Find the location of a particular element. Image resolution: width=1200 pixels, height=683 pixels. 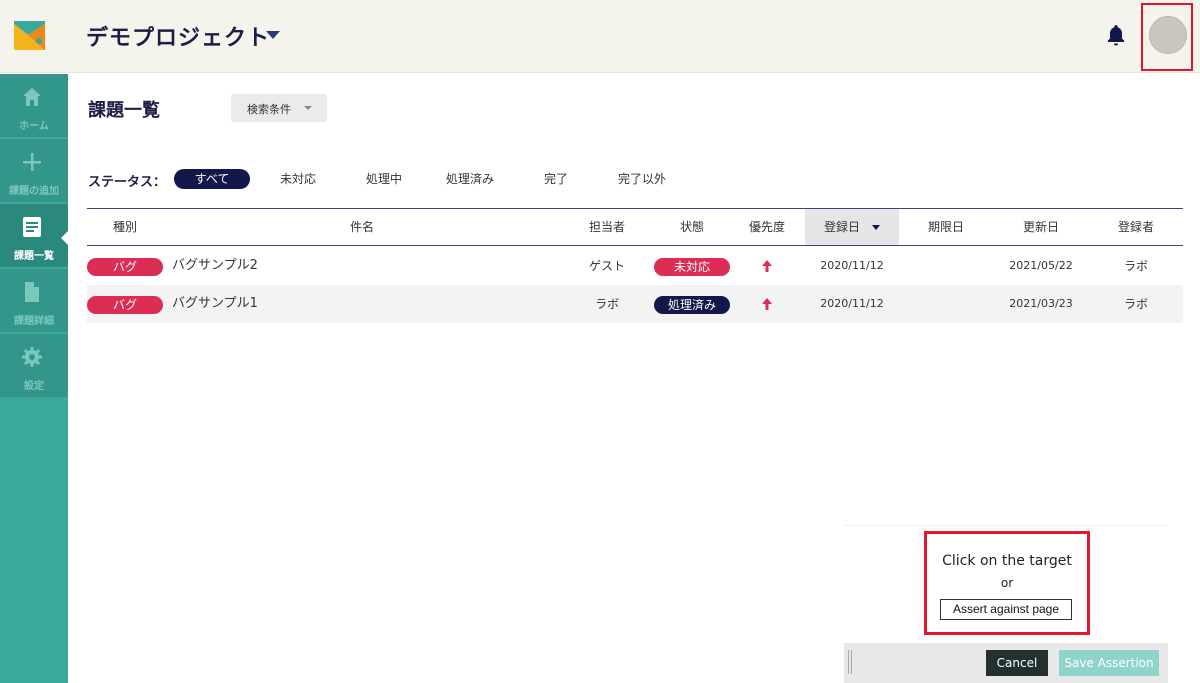

project-dropdown-icon is located at coordinates (273, 35).